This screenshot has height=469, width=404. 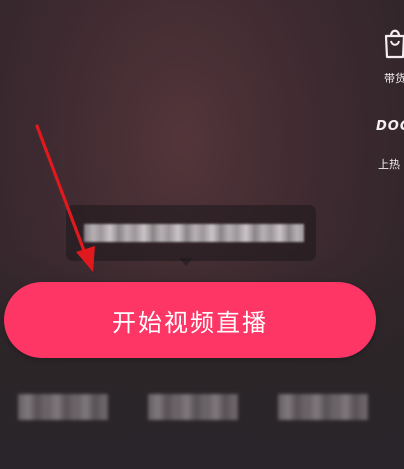 What do you see at coordinates (186, 262) in the screenshot?
I see `tip-bubble-tail` at bounding box center [186, 262].